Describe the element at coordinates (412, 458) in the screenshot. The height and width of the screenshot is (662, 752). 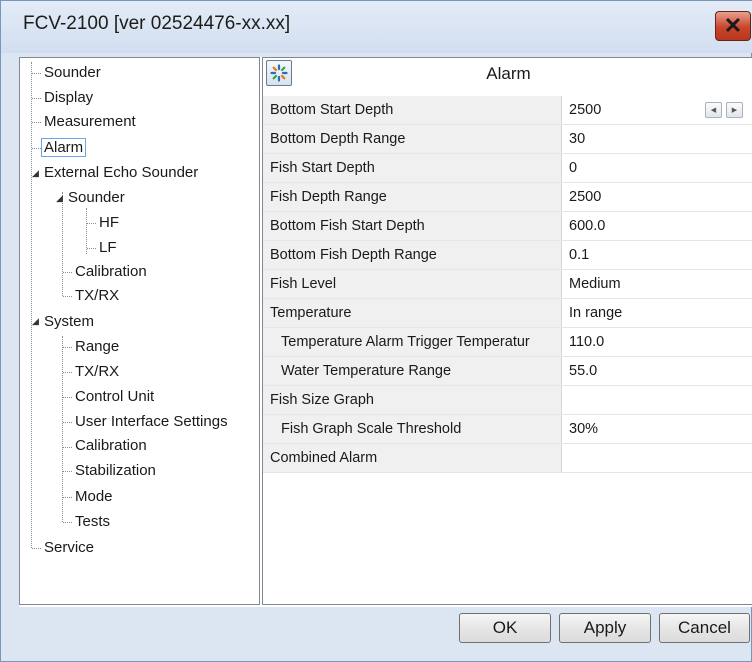
I see `property-name: Combined Alarm` at that location.